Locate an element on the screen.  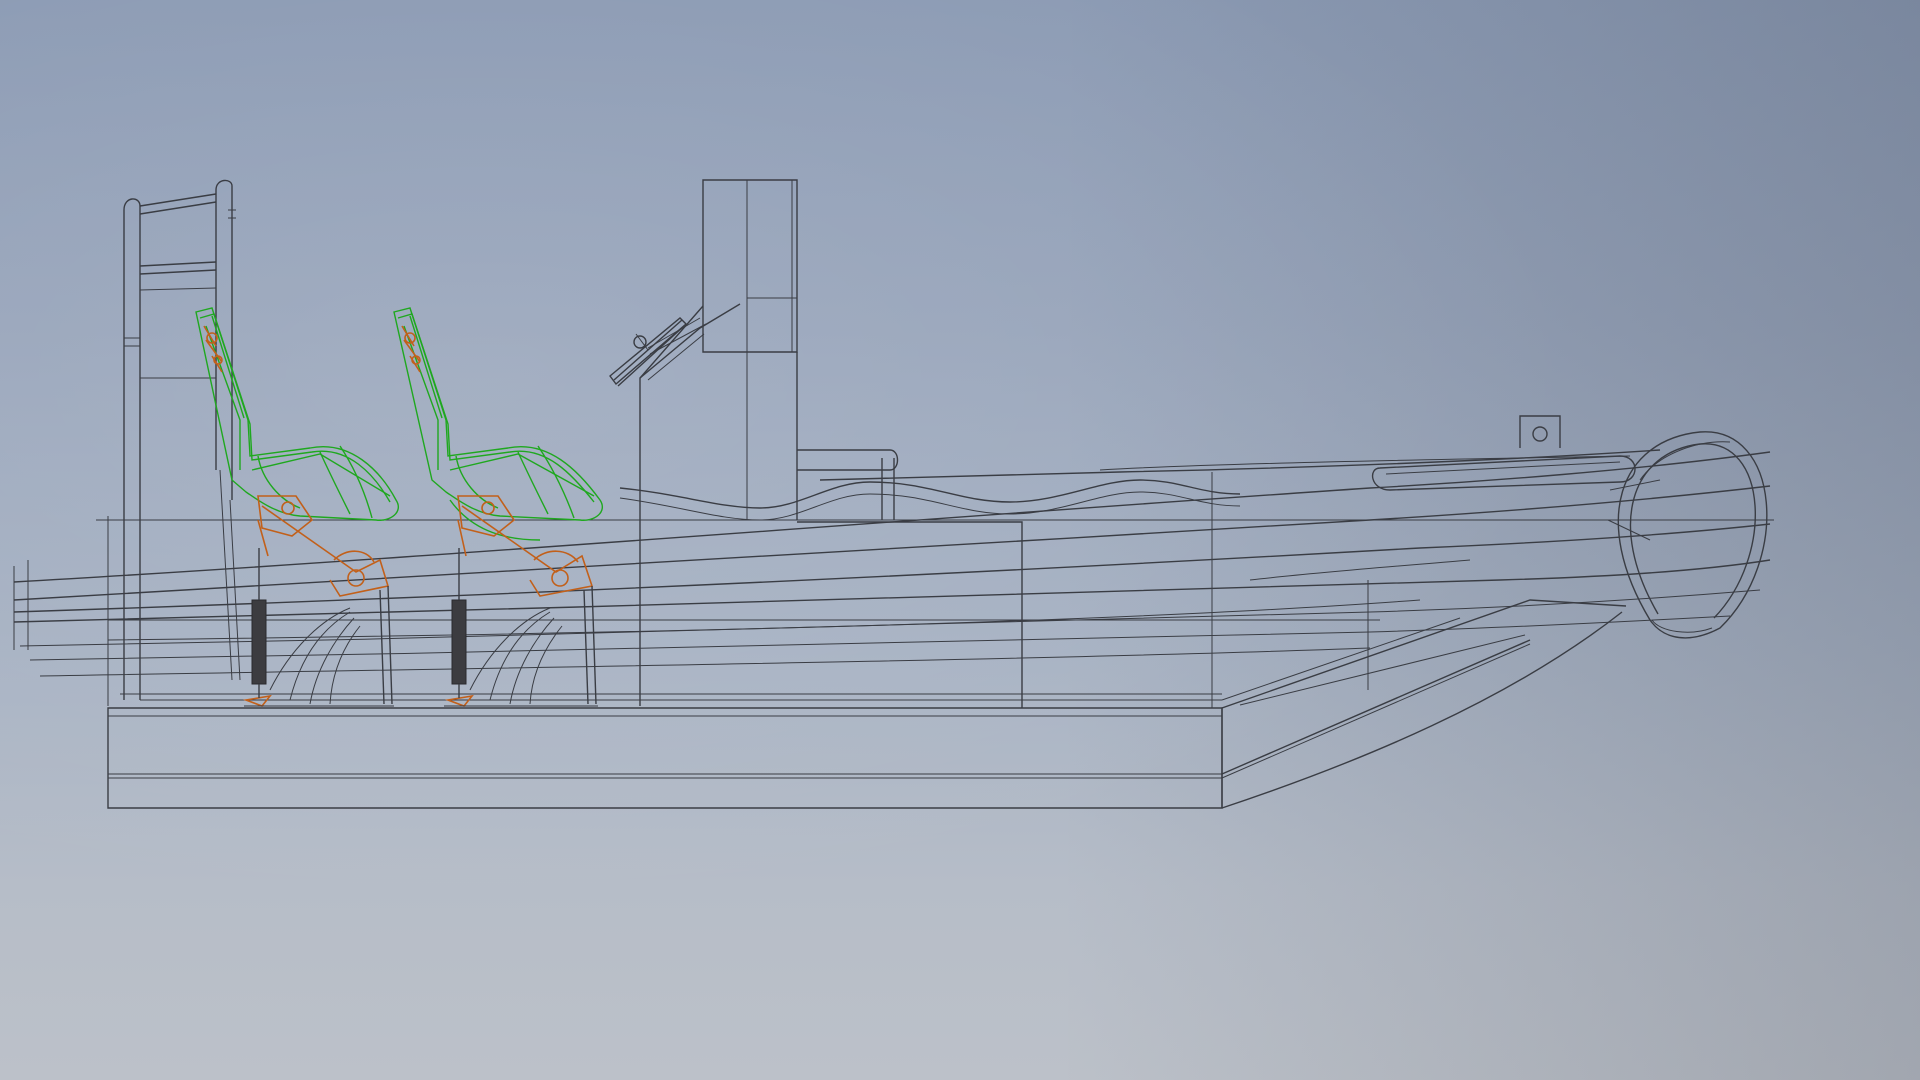
console is located at coordinates (831, 443).